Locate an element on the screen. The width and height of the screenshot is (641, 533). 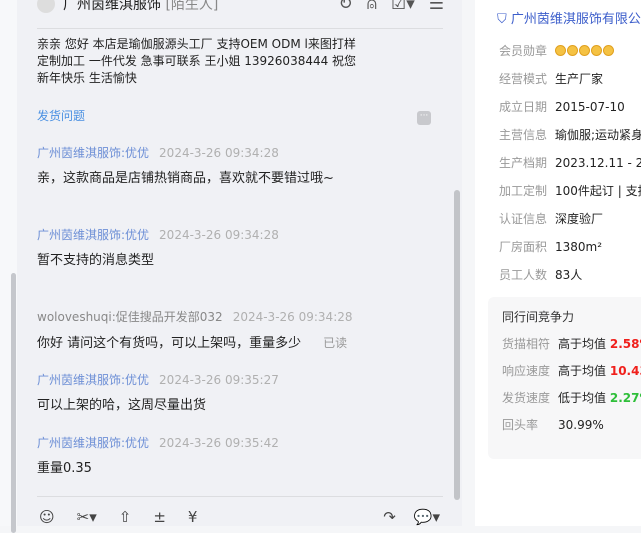
price-icon: ¥ is located at coordinates (193, 517).